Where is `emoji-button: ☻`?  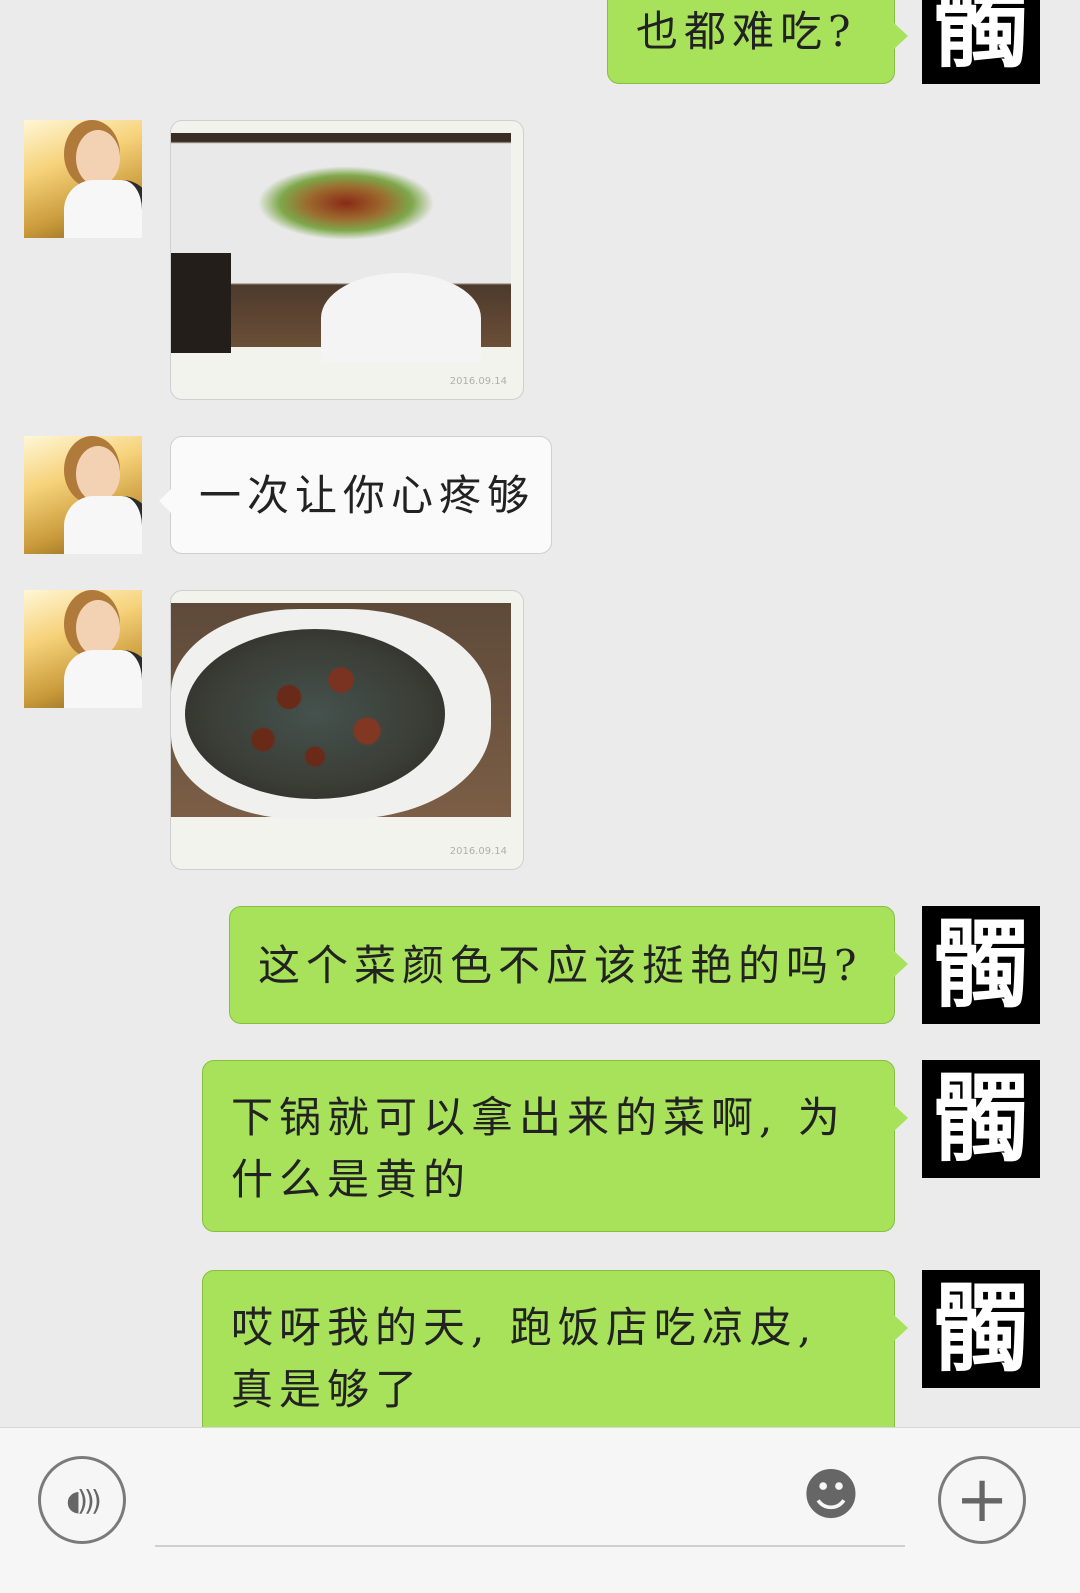
emoji-button: ☻ is located at coordinates (831, 1495).